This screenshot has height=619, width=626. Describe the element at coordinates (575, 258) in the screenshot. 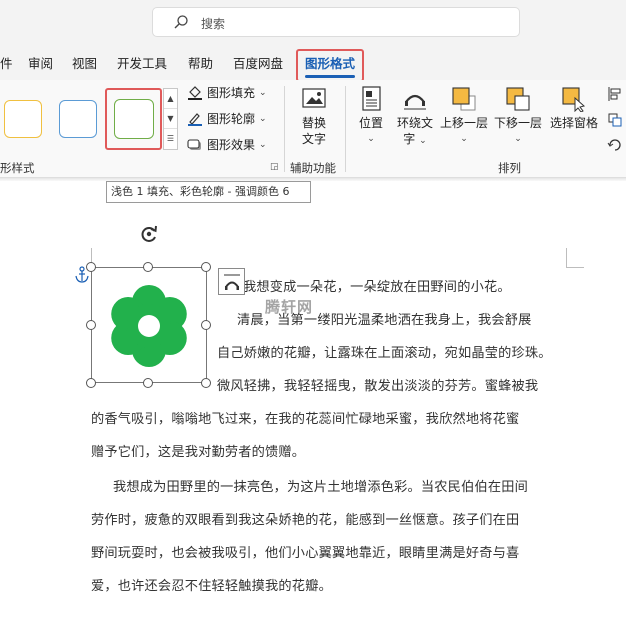

I see `margin-mark-right` at that location.